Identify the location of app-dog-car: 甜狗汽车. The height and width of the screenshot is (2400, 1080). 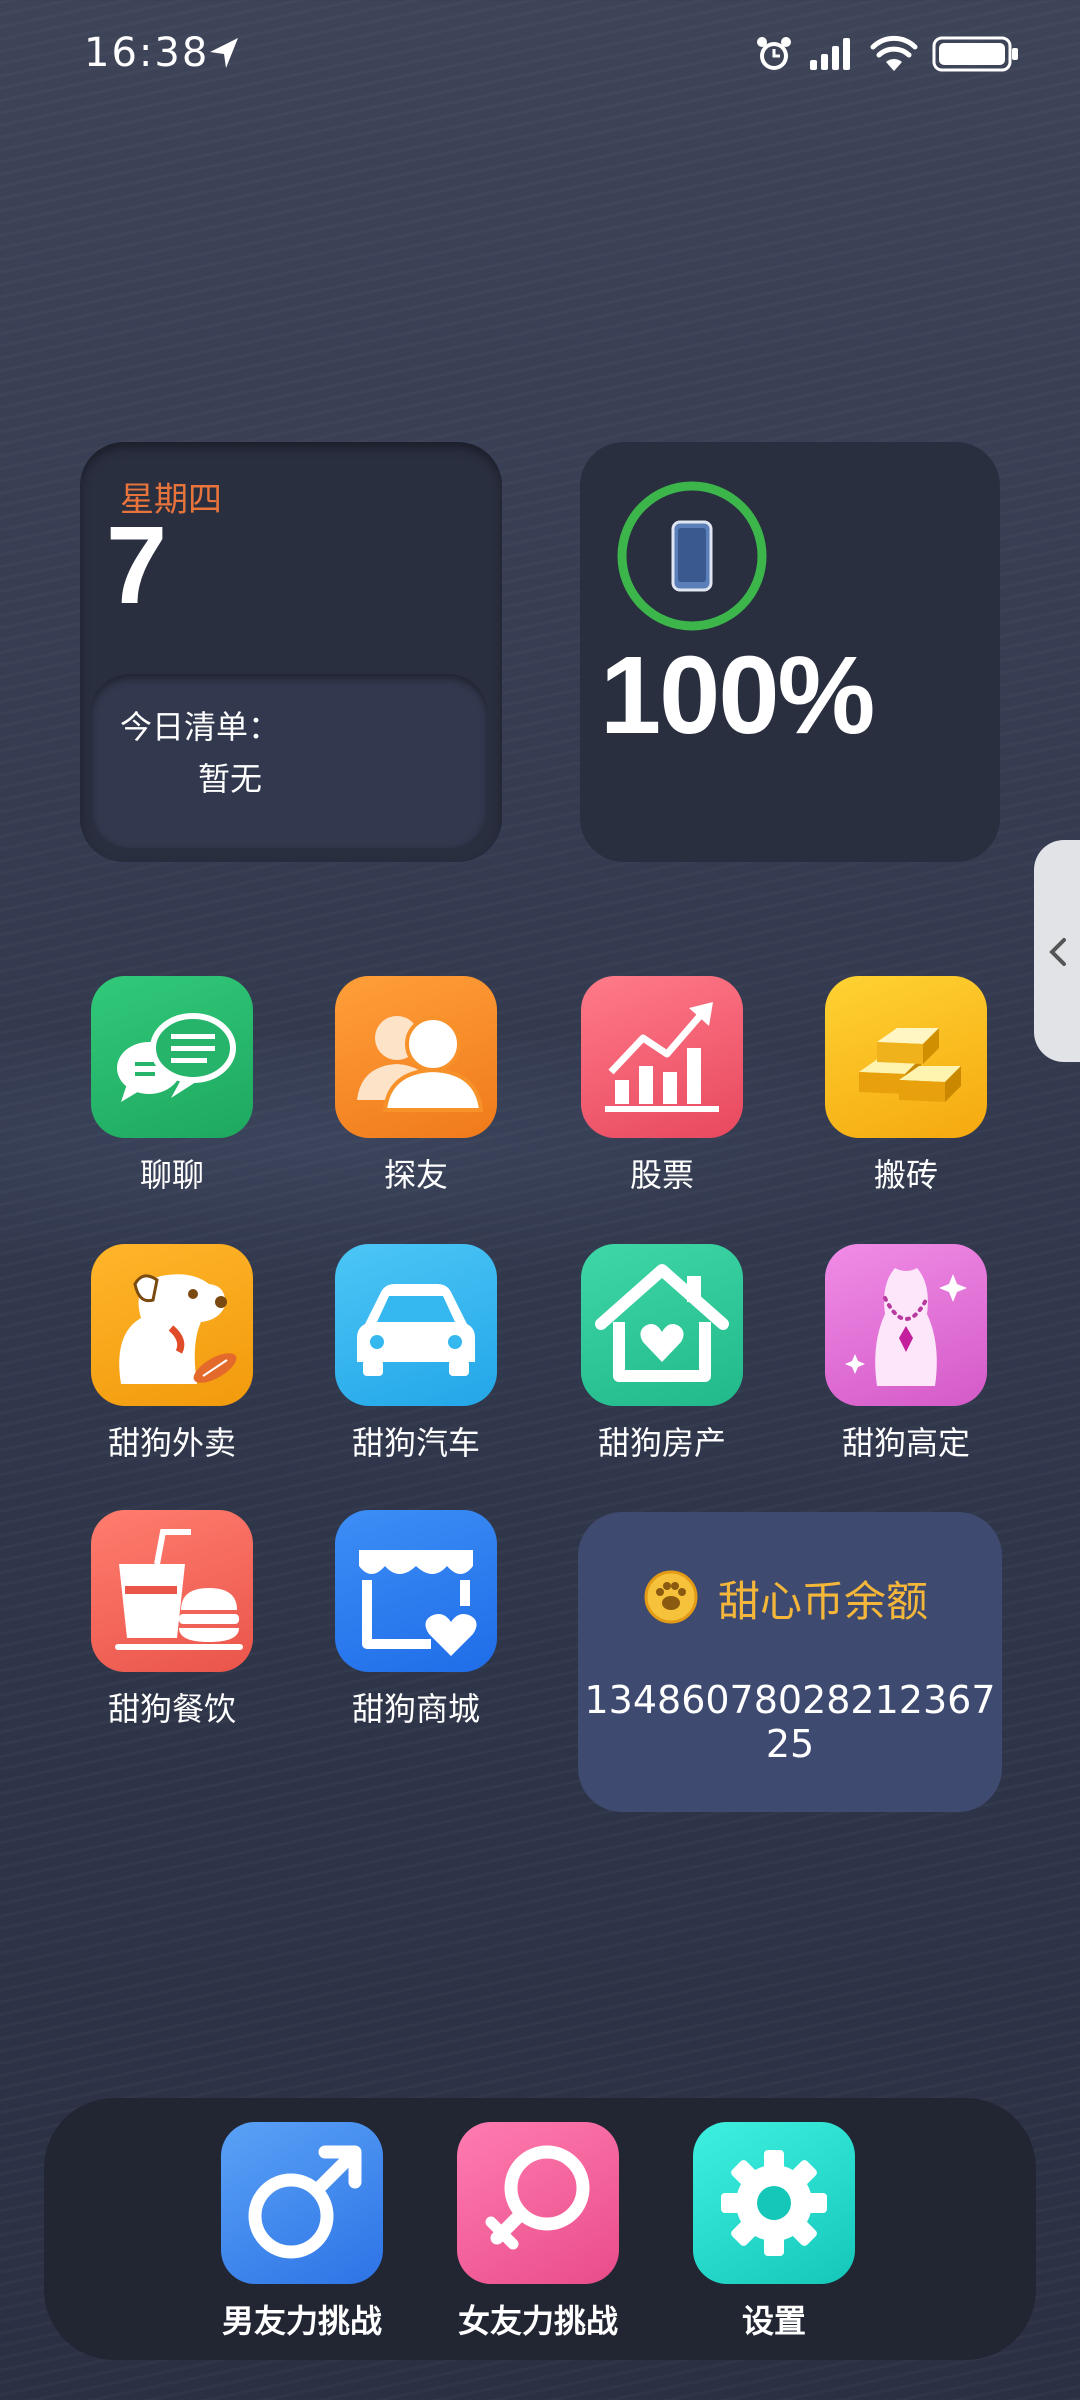
(416, 1354).